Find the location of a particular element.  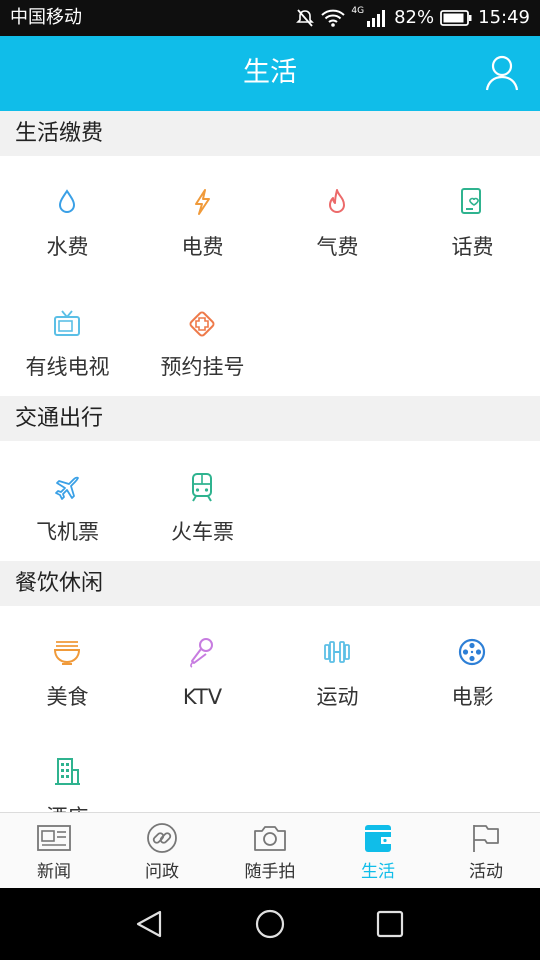

page-title: 生活 is located at coordinates (270, 72).